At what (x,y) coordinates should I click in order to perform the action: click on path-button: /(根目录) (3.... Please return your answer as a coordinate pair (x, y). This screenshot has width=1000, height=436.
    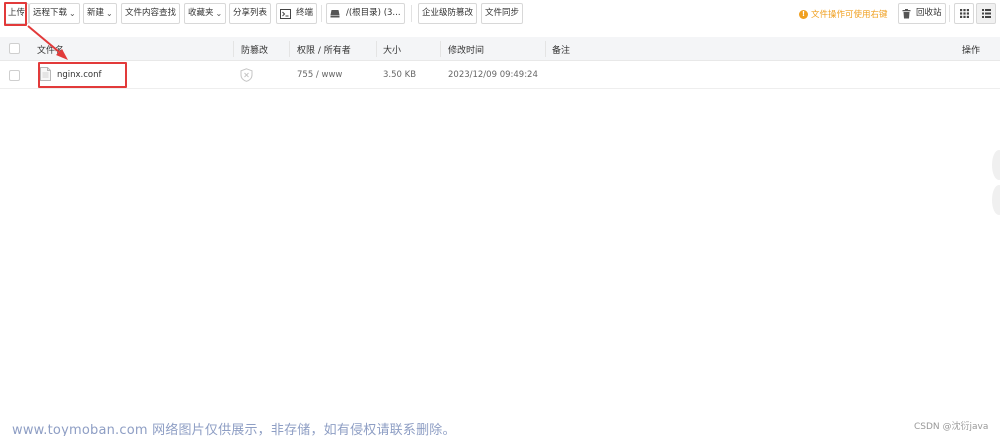
    Looking at the image, I should click on (365, 13).